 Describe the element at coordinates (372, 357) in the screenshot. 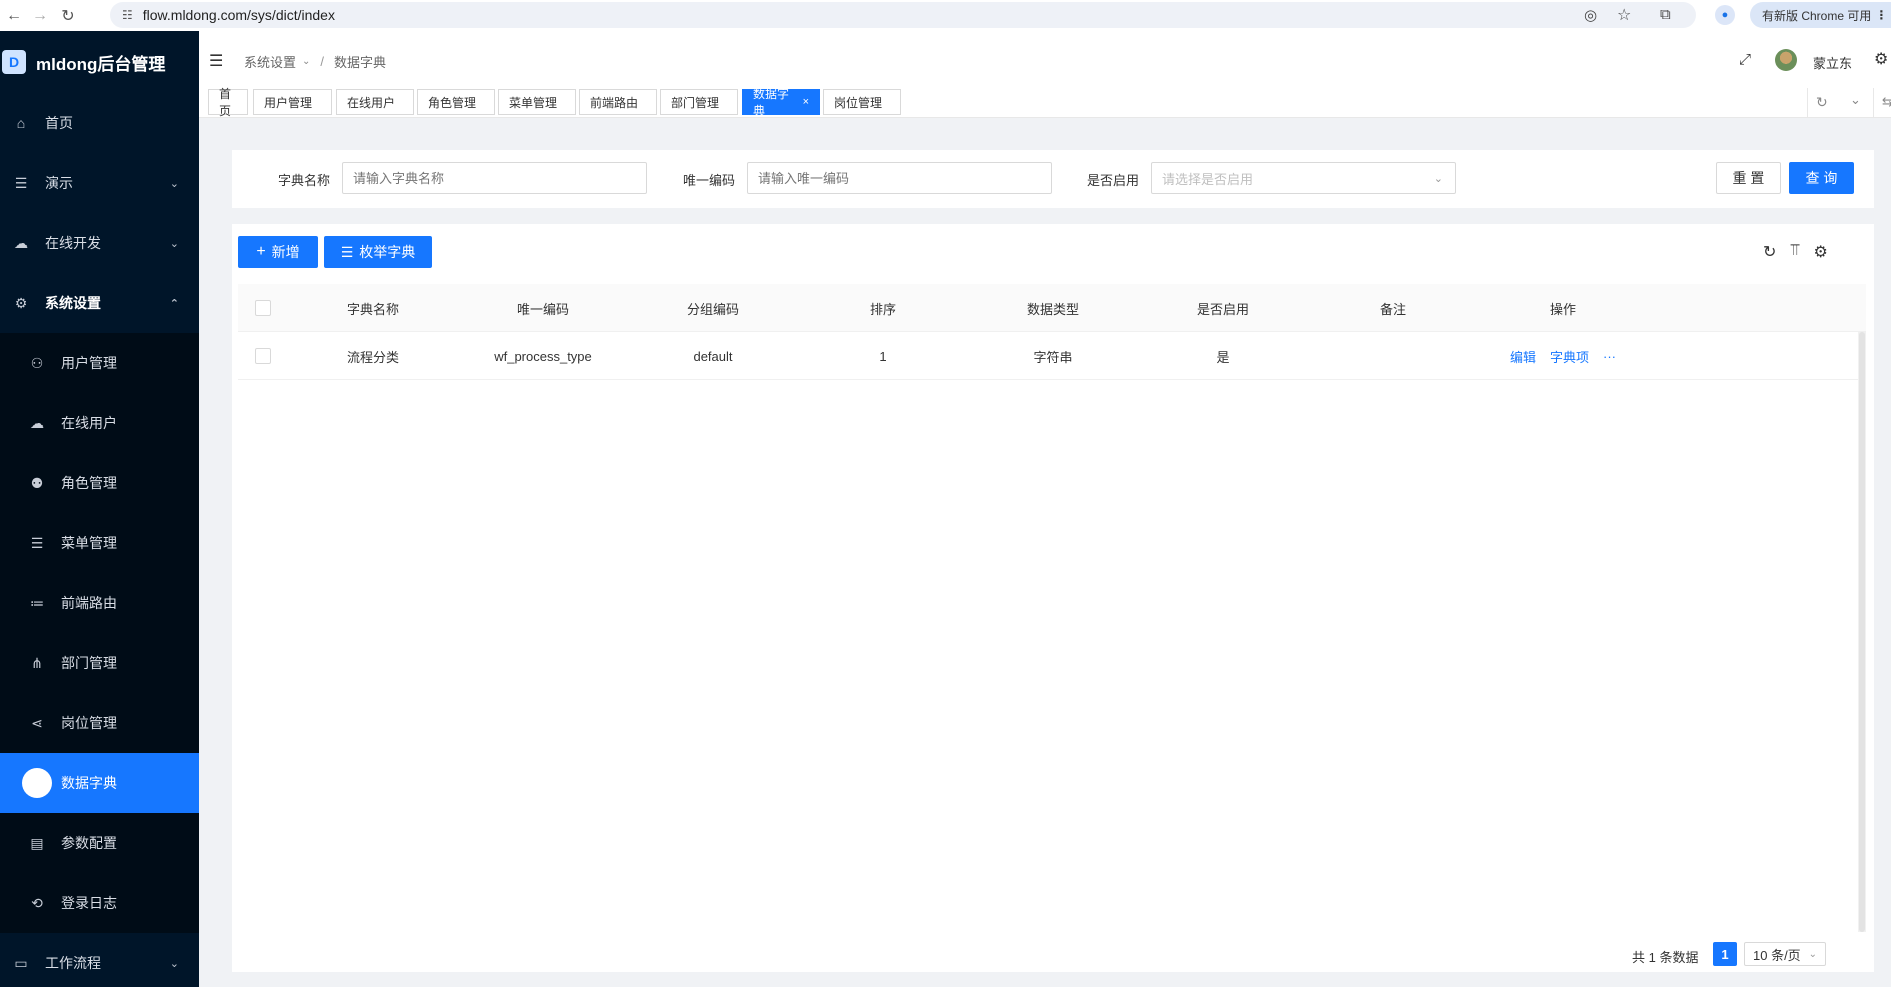

I see `cell-name: 流程分类` at that location.